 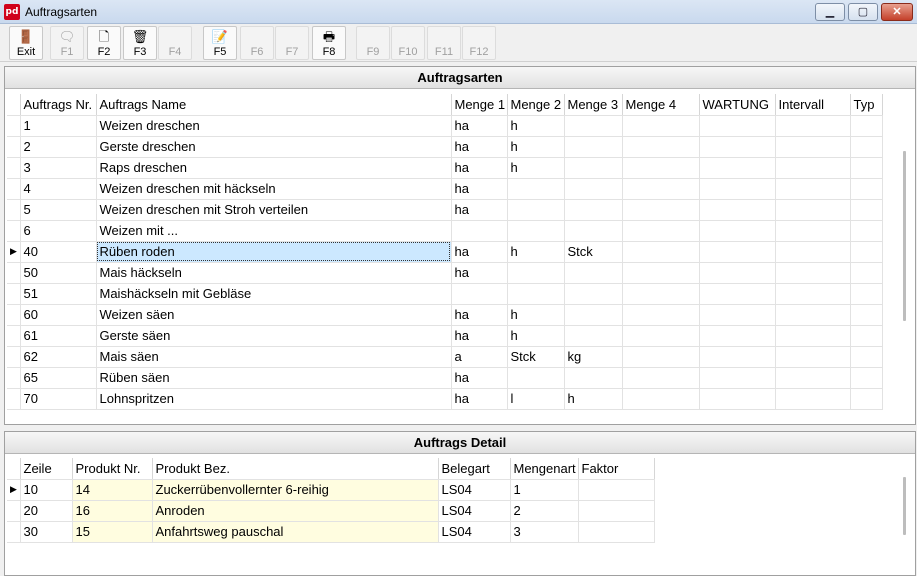 I want to click on table-cell: Rüben säen, so click(x=274, y=378).